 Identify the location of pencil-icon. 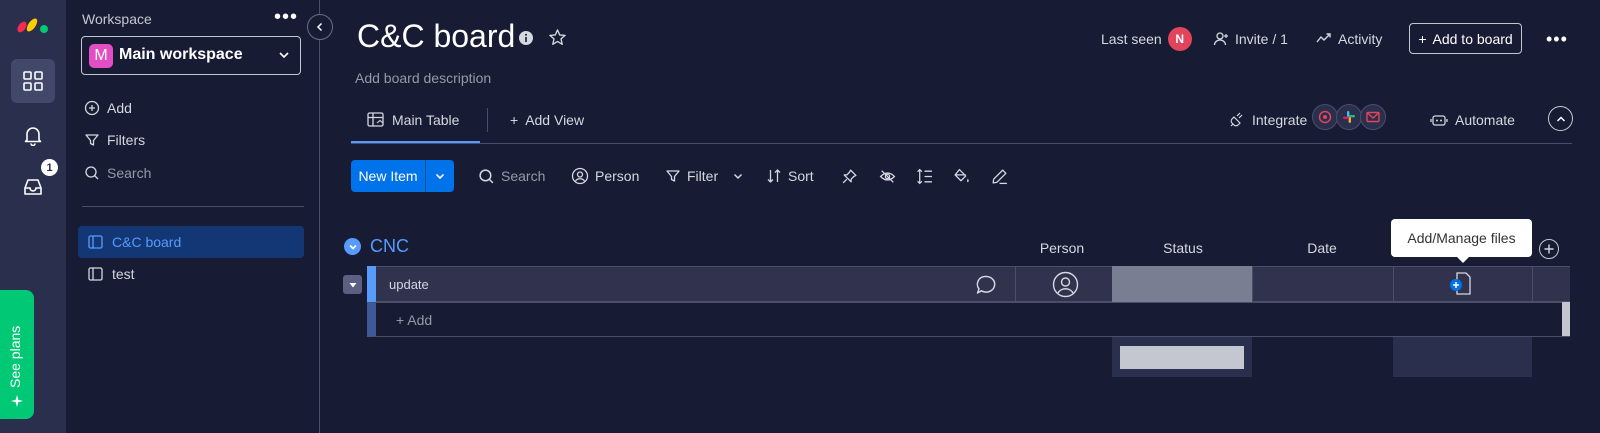
(999, 176).